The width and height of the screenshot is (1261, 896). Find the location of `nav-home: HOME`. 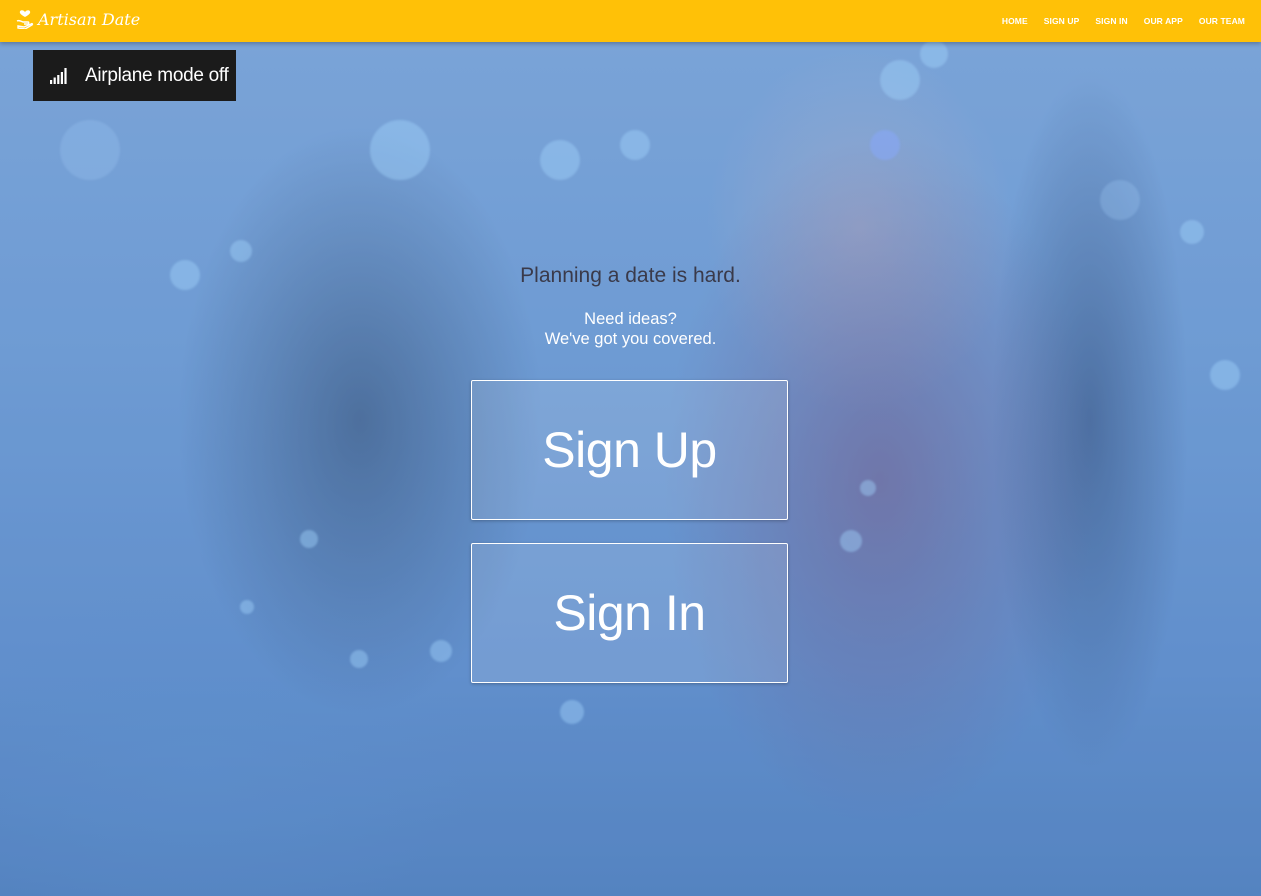

nav-home: HOME is located at coordinates (1015, 21).